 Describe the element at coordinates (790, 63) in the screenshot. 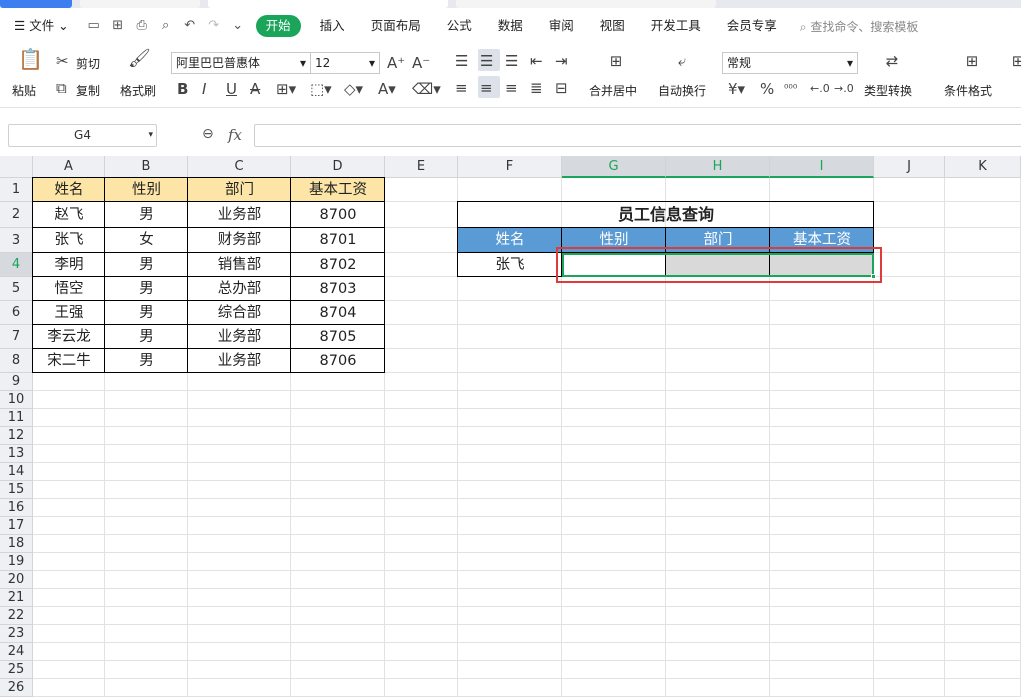

I see `number-format-select: 常规 ▾` at that location.